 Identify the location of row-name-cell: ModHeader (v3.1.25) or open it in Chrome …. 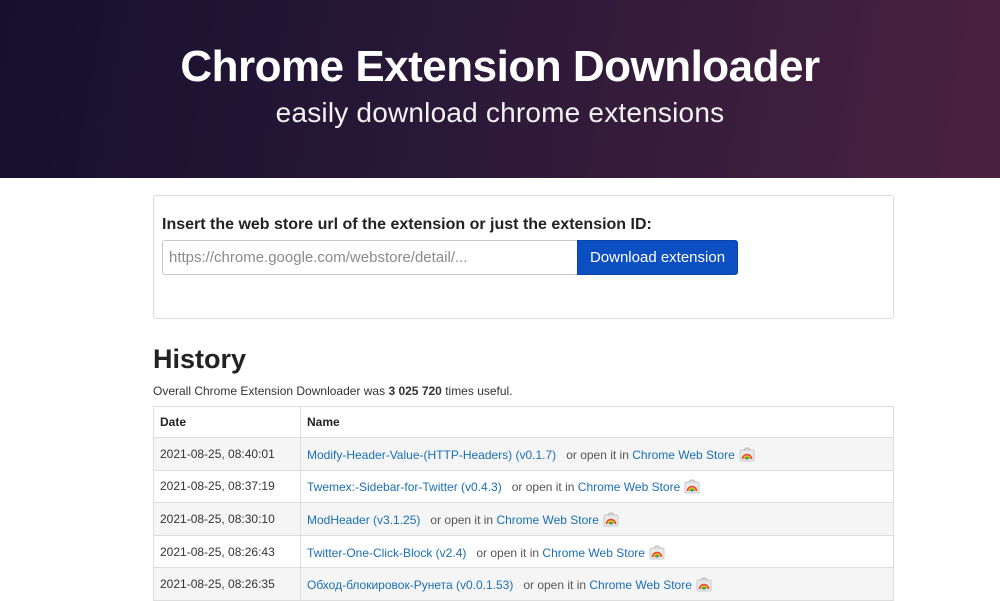
(597, 519).